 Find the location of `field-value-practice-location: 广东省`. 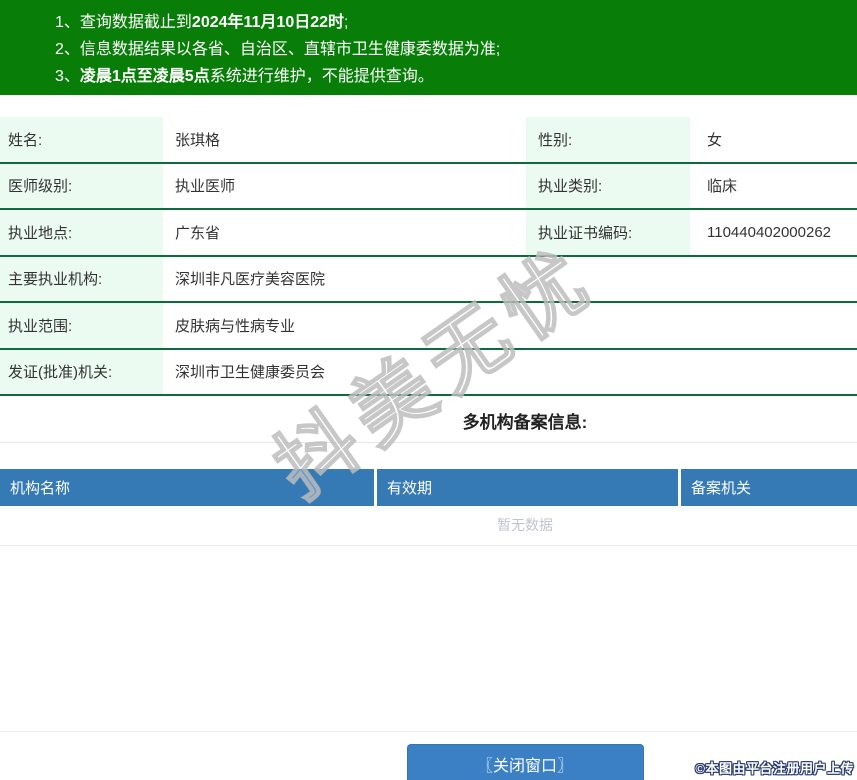

field-value-practice-location: 广东省 is located at coordinates (198, 233).